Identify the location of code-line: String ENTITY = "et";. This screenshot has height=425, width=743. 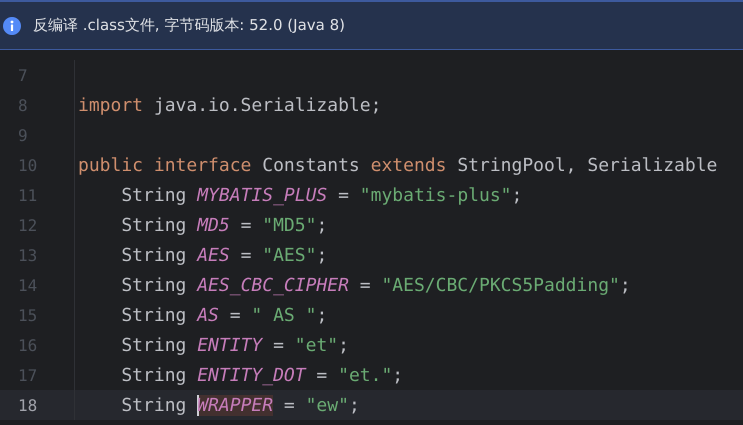
(234, 345).